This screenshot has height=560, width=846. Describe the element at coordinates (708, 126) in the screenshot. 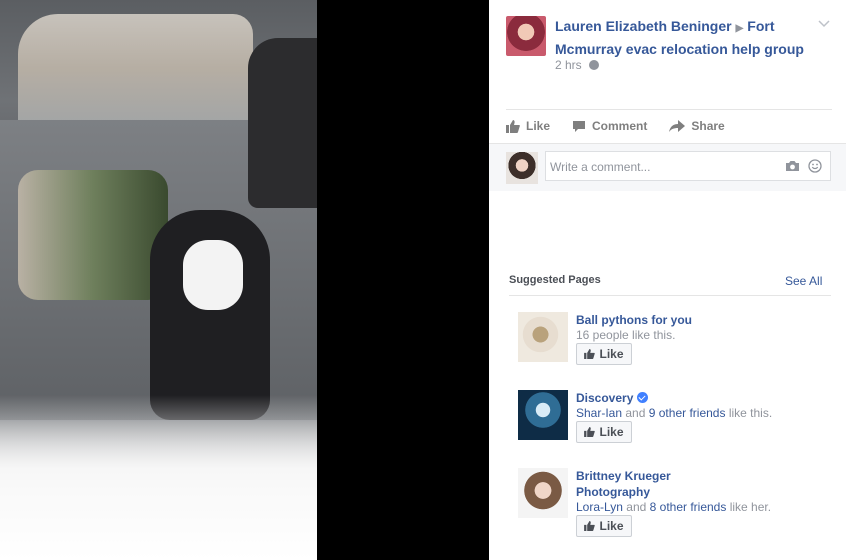

I see `share-label: Share` at that location.